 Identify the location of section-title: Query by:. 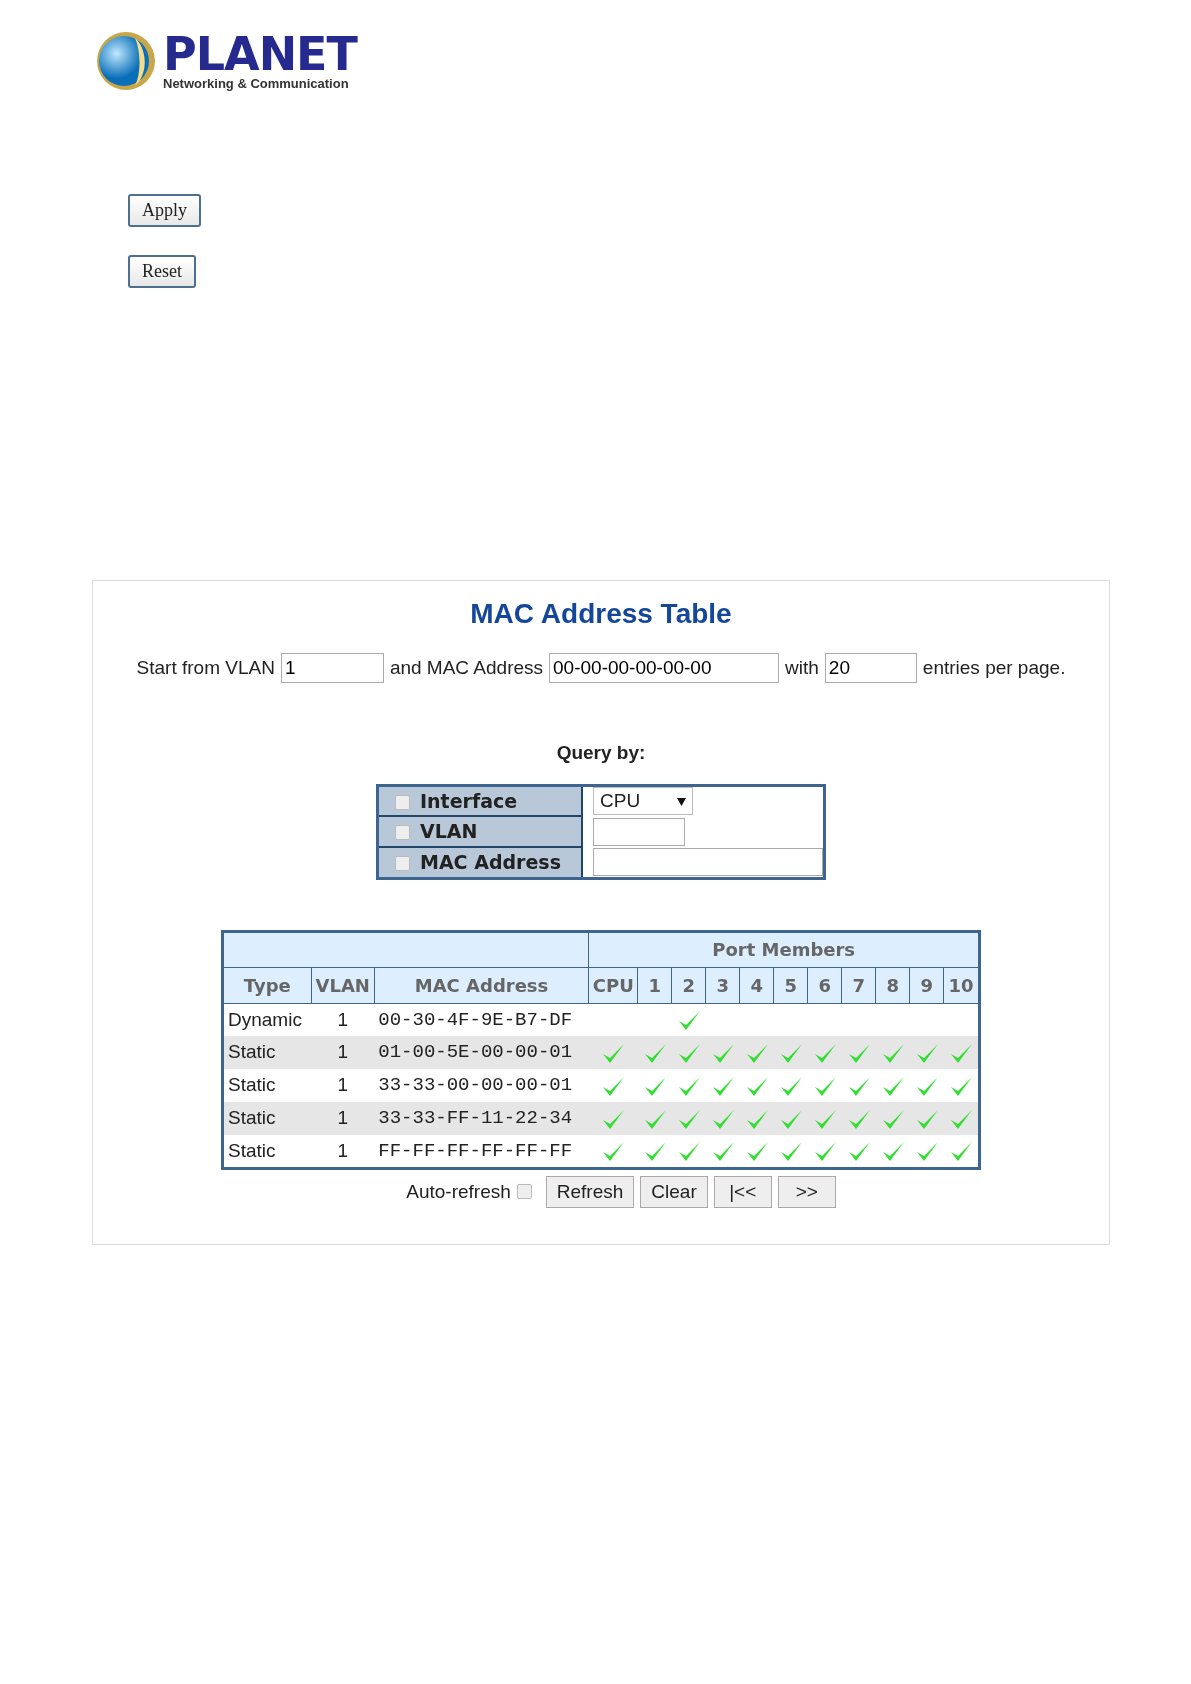
(601, 753).